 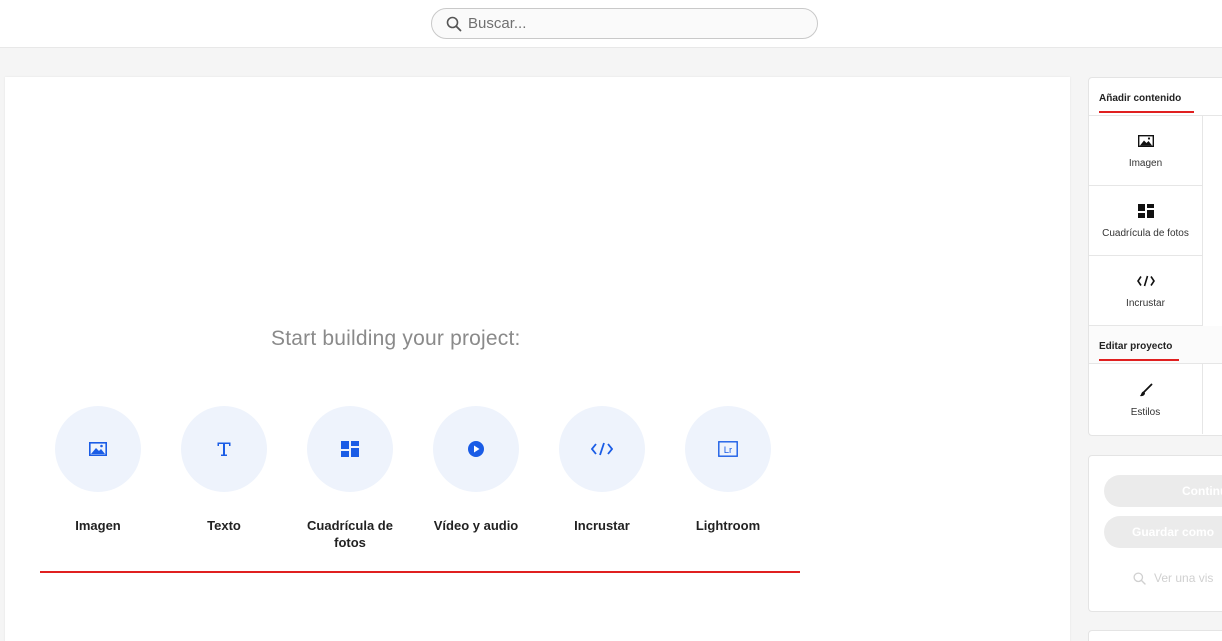 I want to click on panel-item-image: Imagen, so click(x=1146, y=151).